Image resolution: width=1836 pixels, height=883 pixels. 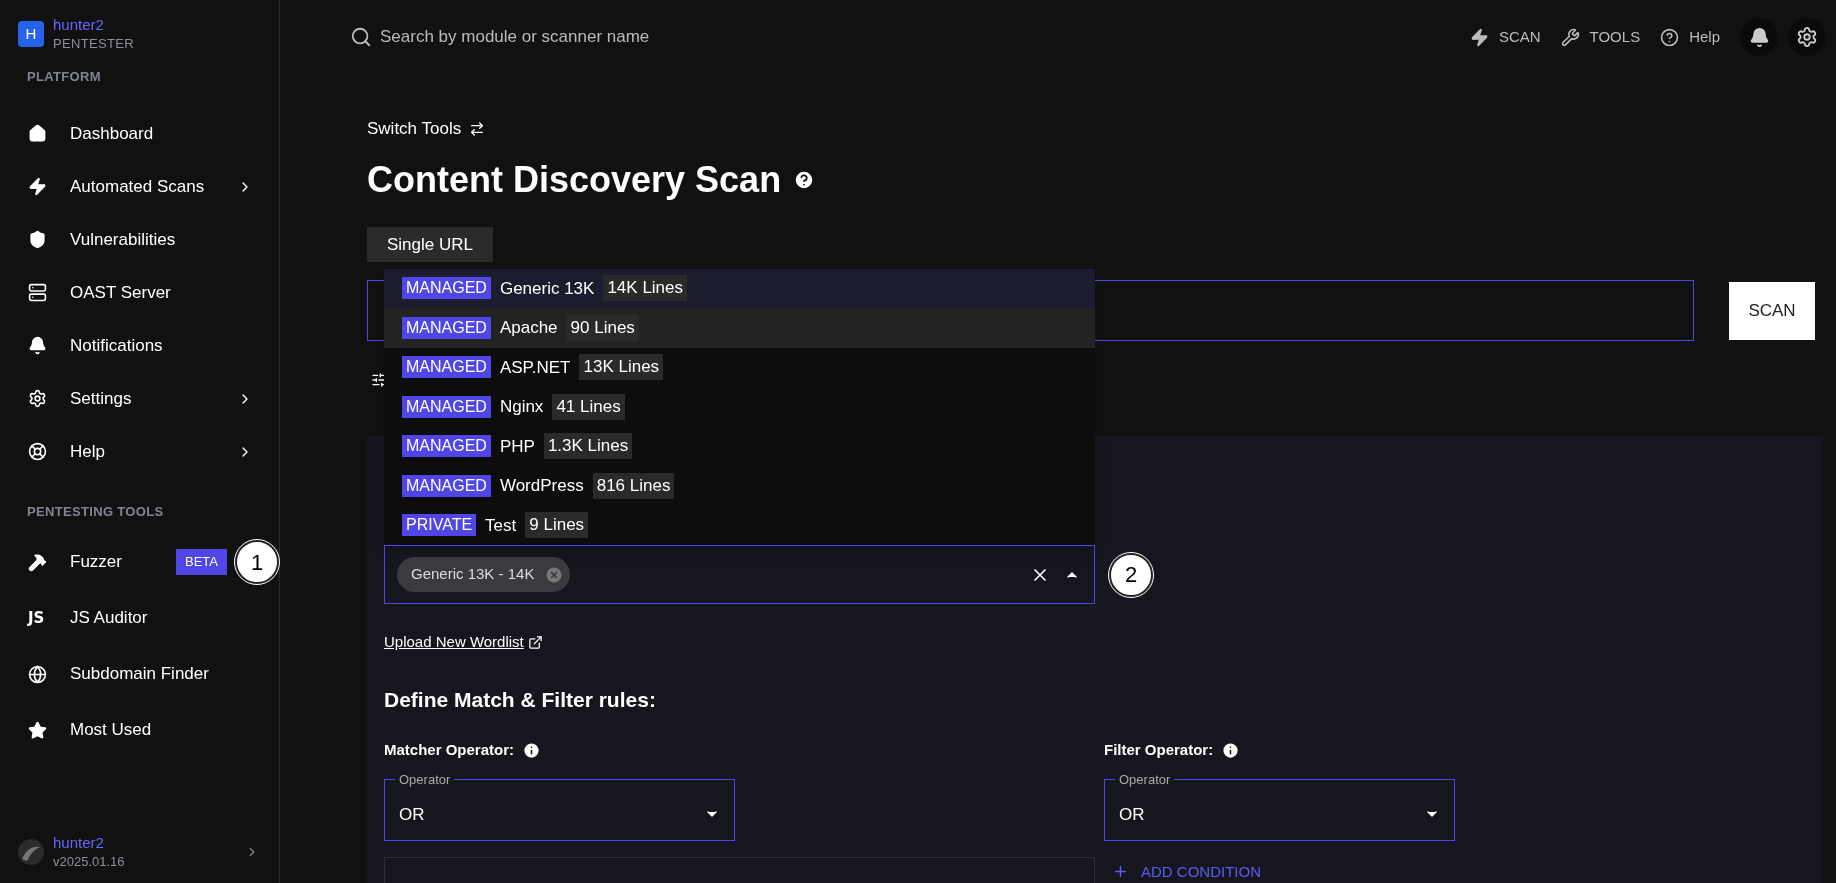 What do you see at coordinates (37, 730) in the screenshot?
I see `star-icon` at bounding box center [37, 730].